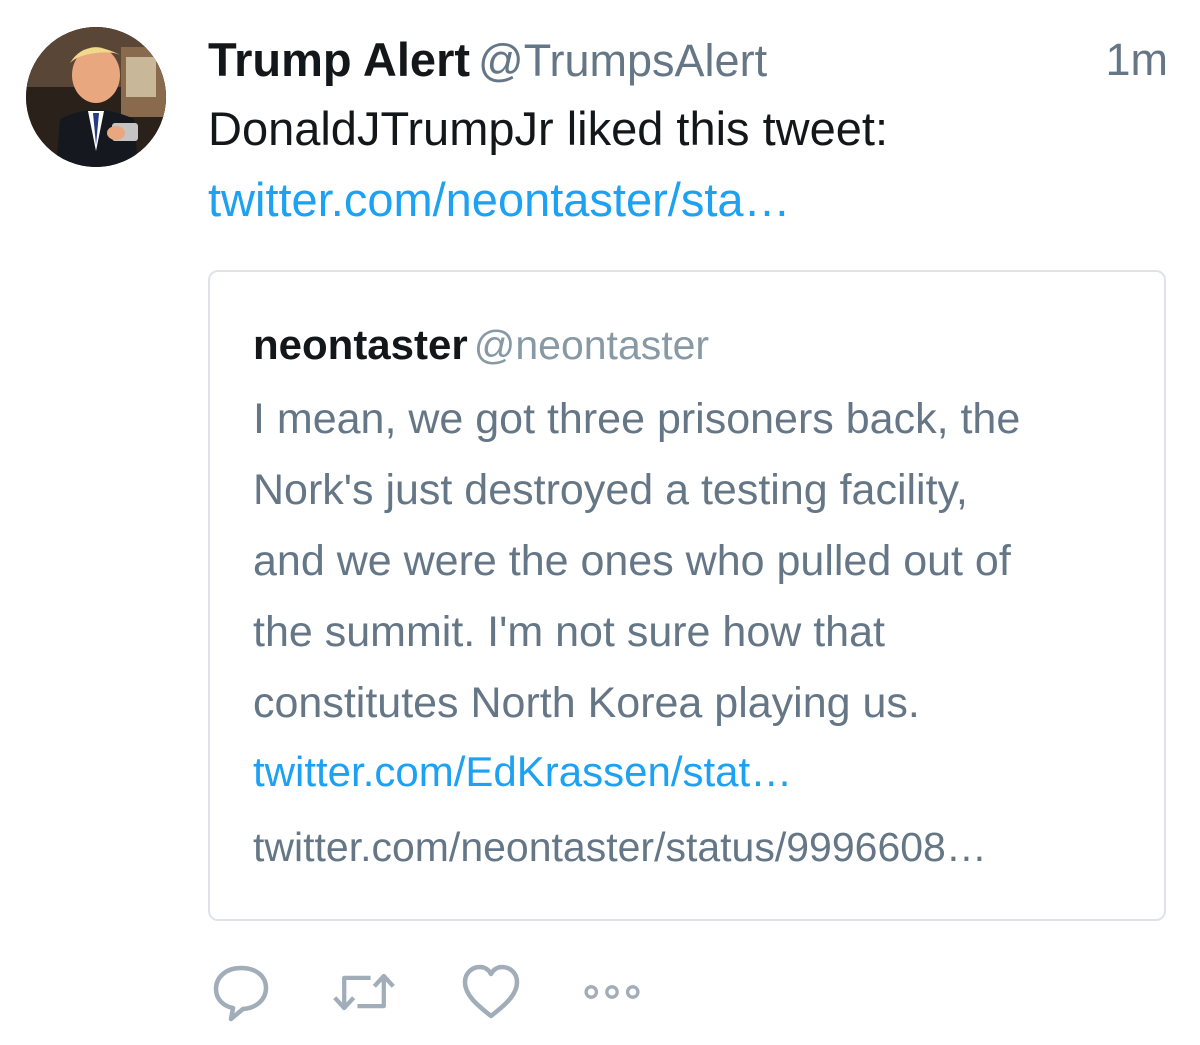 The width and height of the screenshot is (1200, 1045). Describe the element at coordinates (1136, 60) in the screenshot. I see `tweet-timestamp: 1m` at that location.